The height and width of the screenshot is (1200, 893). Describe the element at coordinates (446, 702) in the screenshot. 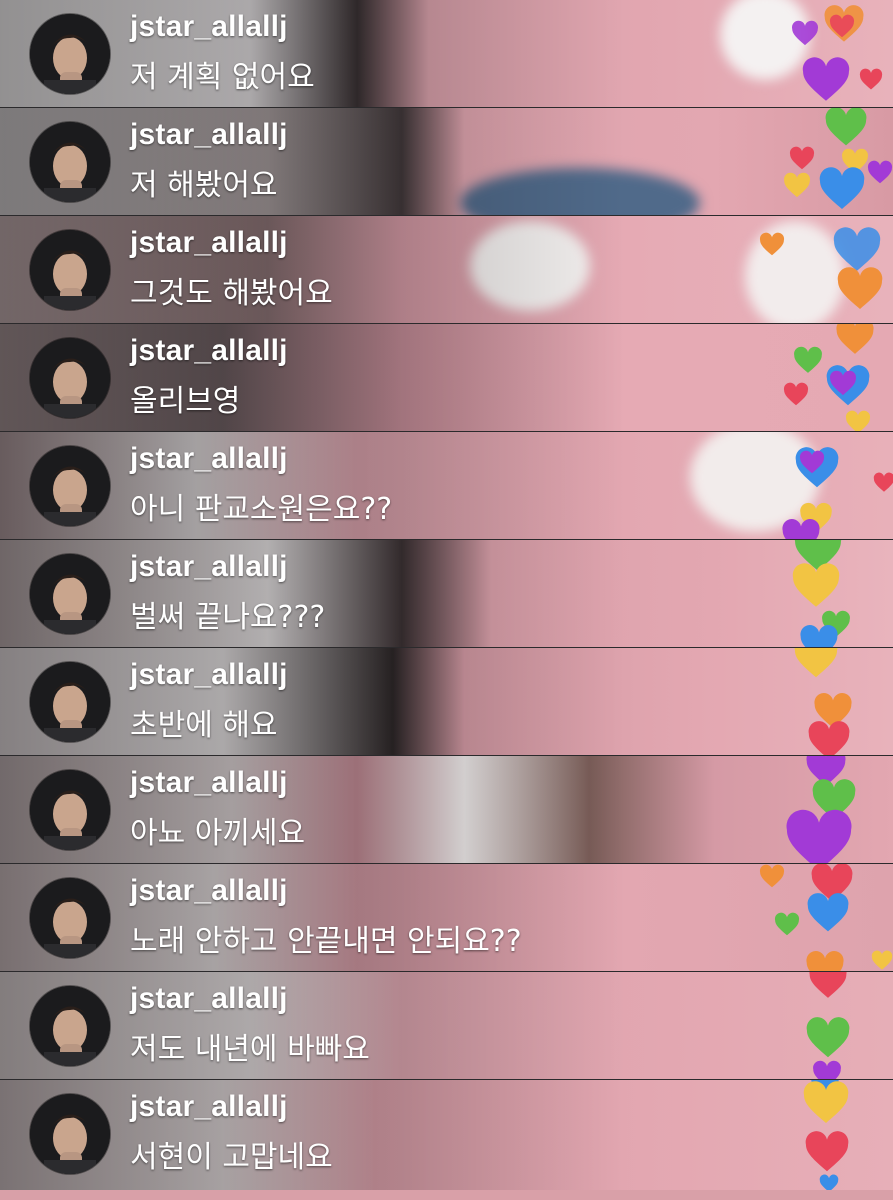

I see `comment-strip: jstar_allallj 초반에 해요` at that location.